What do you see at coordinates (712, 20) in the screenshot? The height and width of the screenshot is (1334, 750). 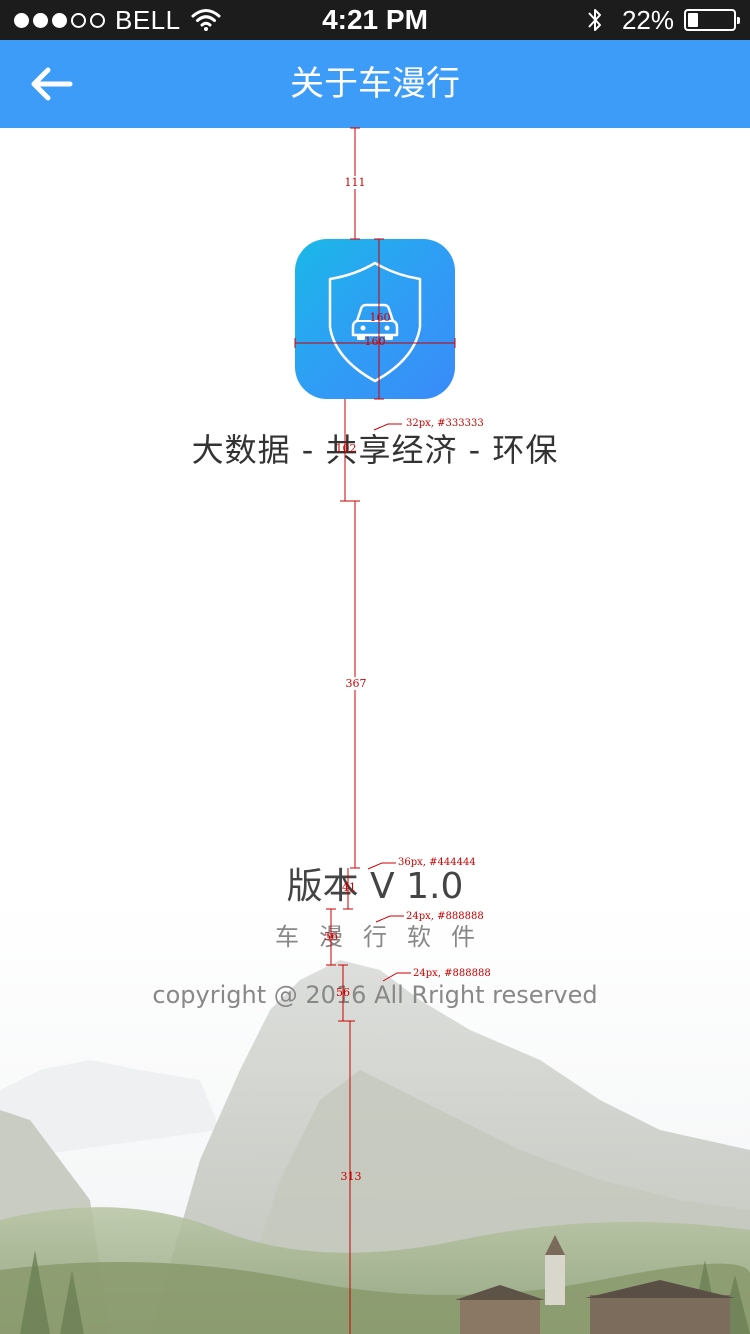 I see `battery-icon` at bounding box center [712, 20].